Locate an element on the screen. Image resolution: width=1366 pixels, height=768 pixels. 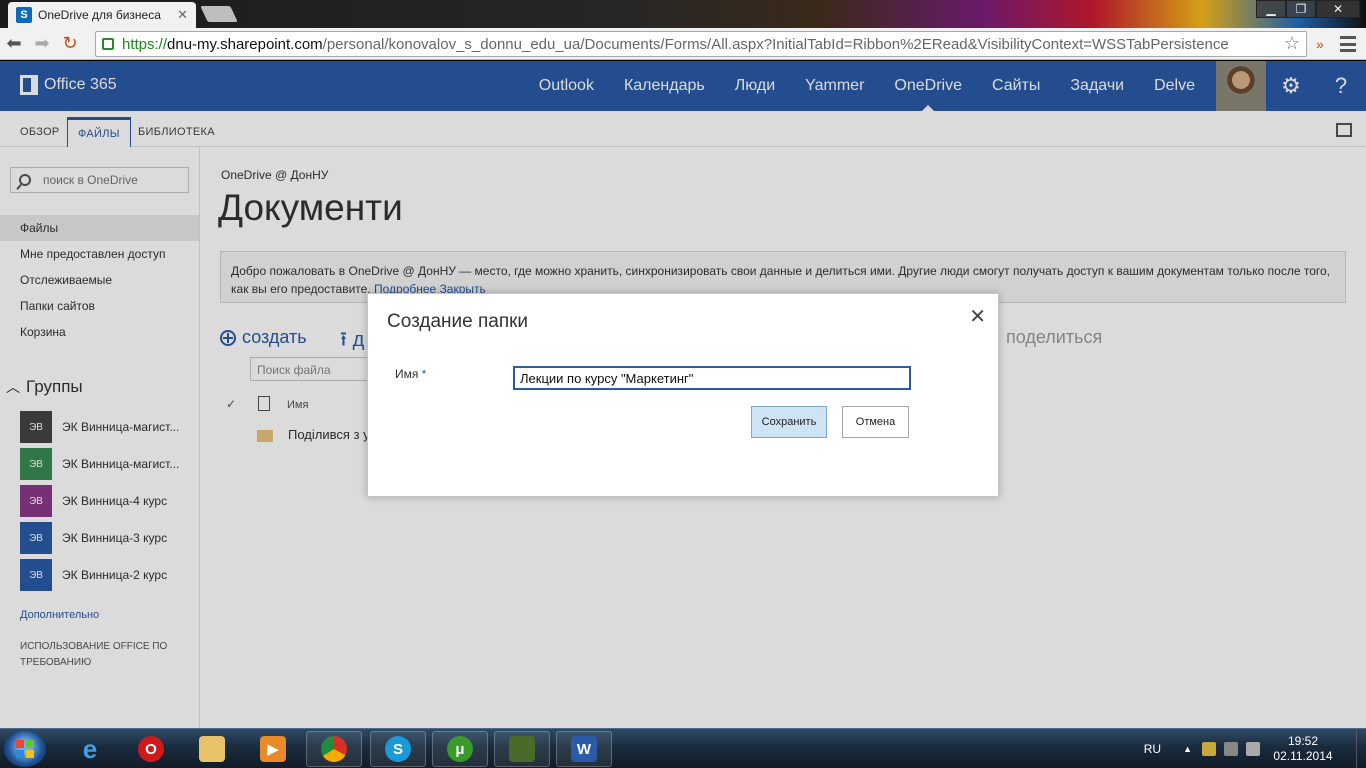
media-player-icon: ▶ is located at coordinates (273, 749).